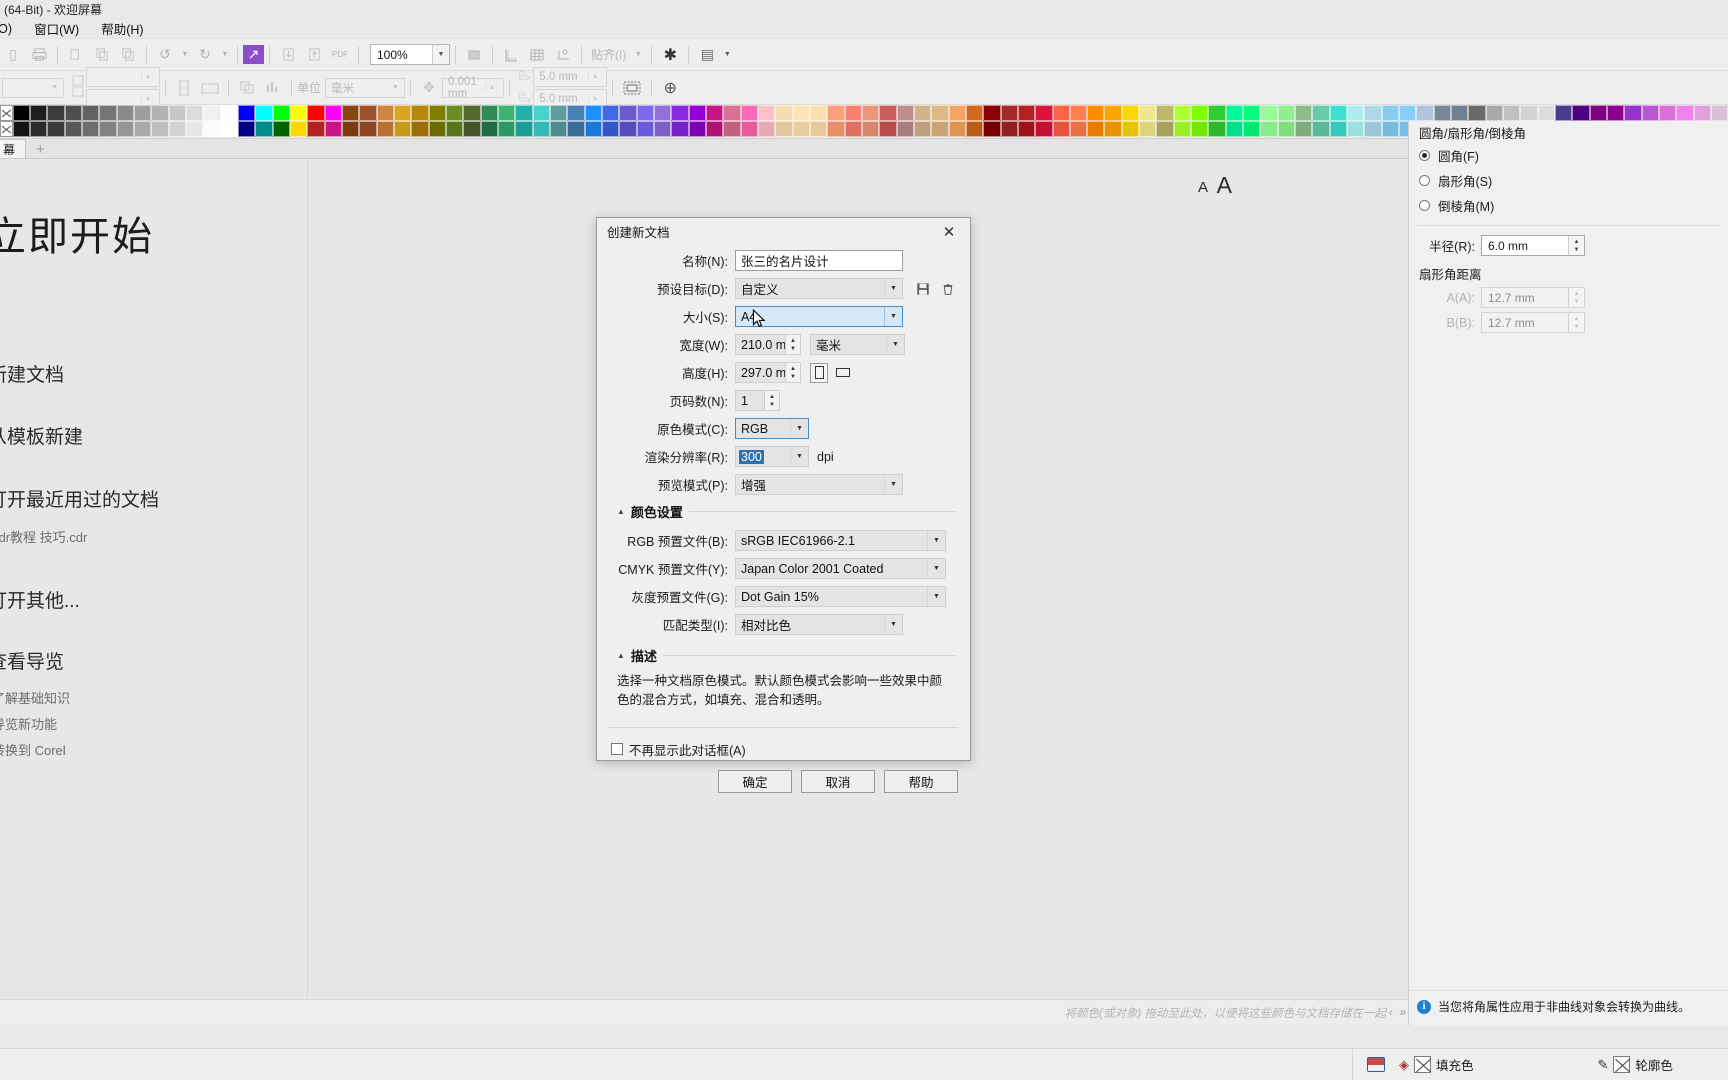 The image size is (1728, 1080). Describe the element at coordinates (790, 749) in the screenshot. I see `dont-show-again-row: 不再显示此对话框(A)` at that location.